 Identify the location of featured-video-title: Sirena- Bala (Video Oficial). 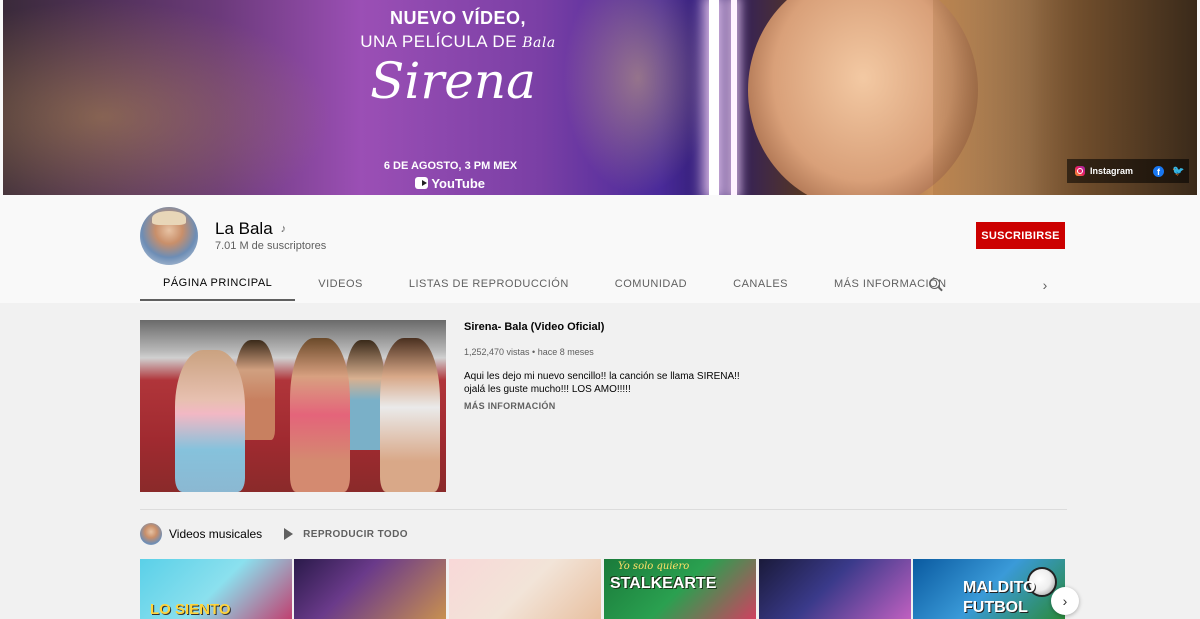
(534, 327).